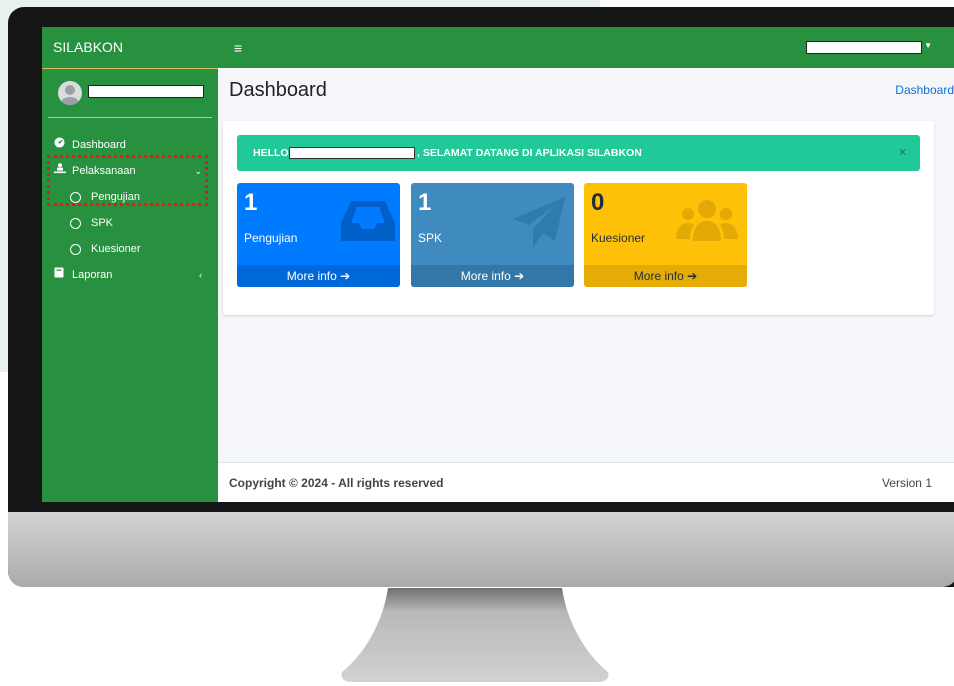 Image resolution: width=954 pixels, height=686 pixels. I want to click on alert-message: , SELAMAT DATANG DI APLIKASI SILABKON, so click(529, 153).